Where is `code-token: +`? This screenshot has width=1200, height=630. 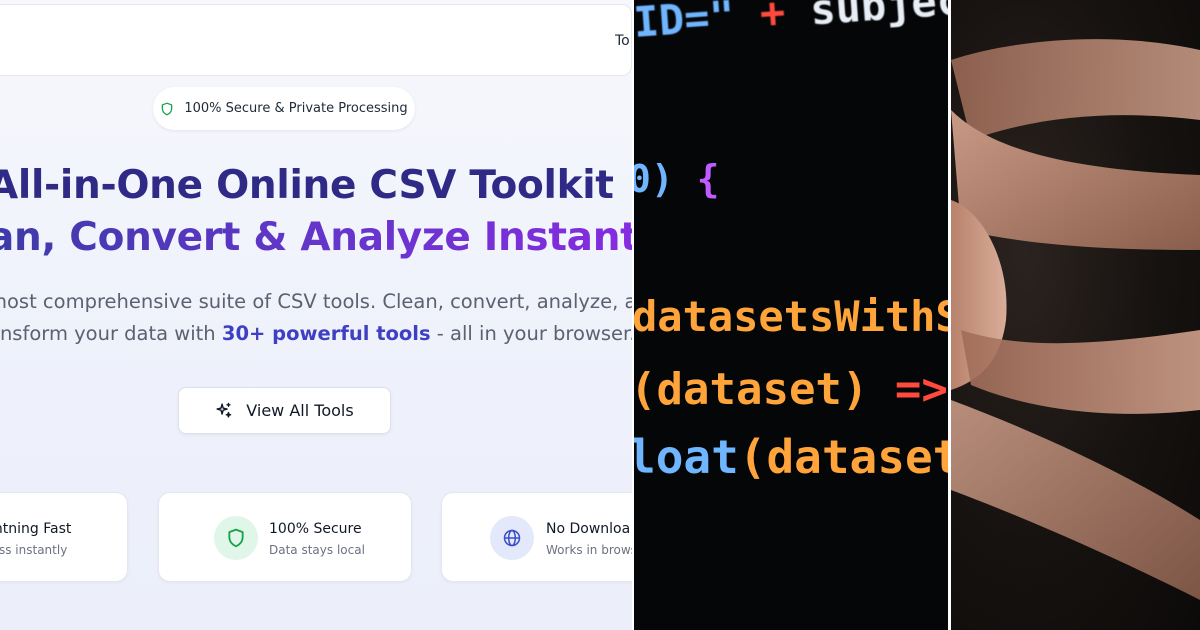 code-token: + is located at coordinates (772, 20).